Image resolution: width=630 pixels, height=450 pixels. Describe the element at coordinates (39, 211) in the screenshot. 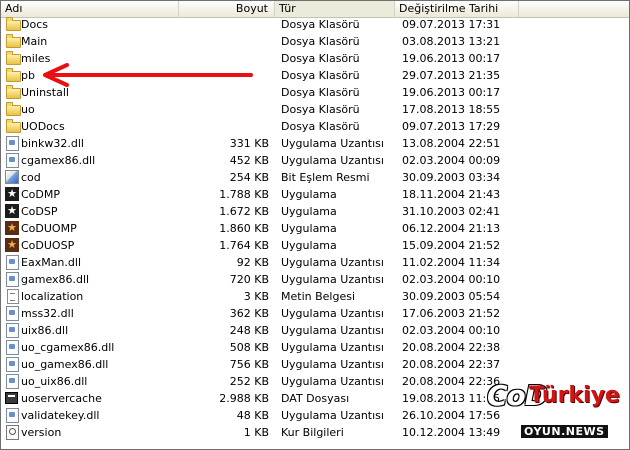

I see `file-name: CoDSP` at that location.